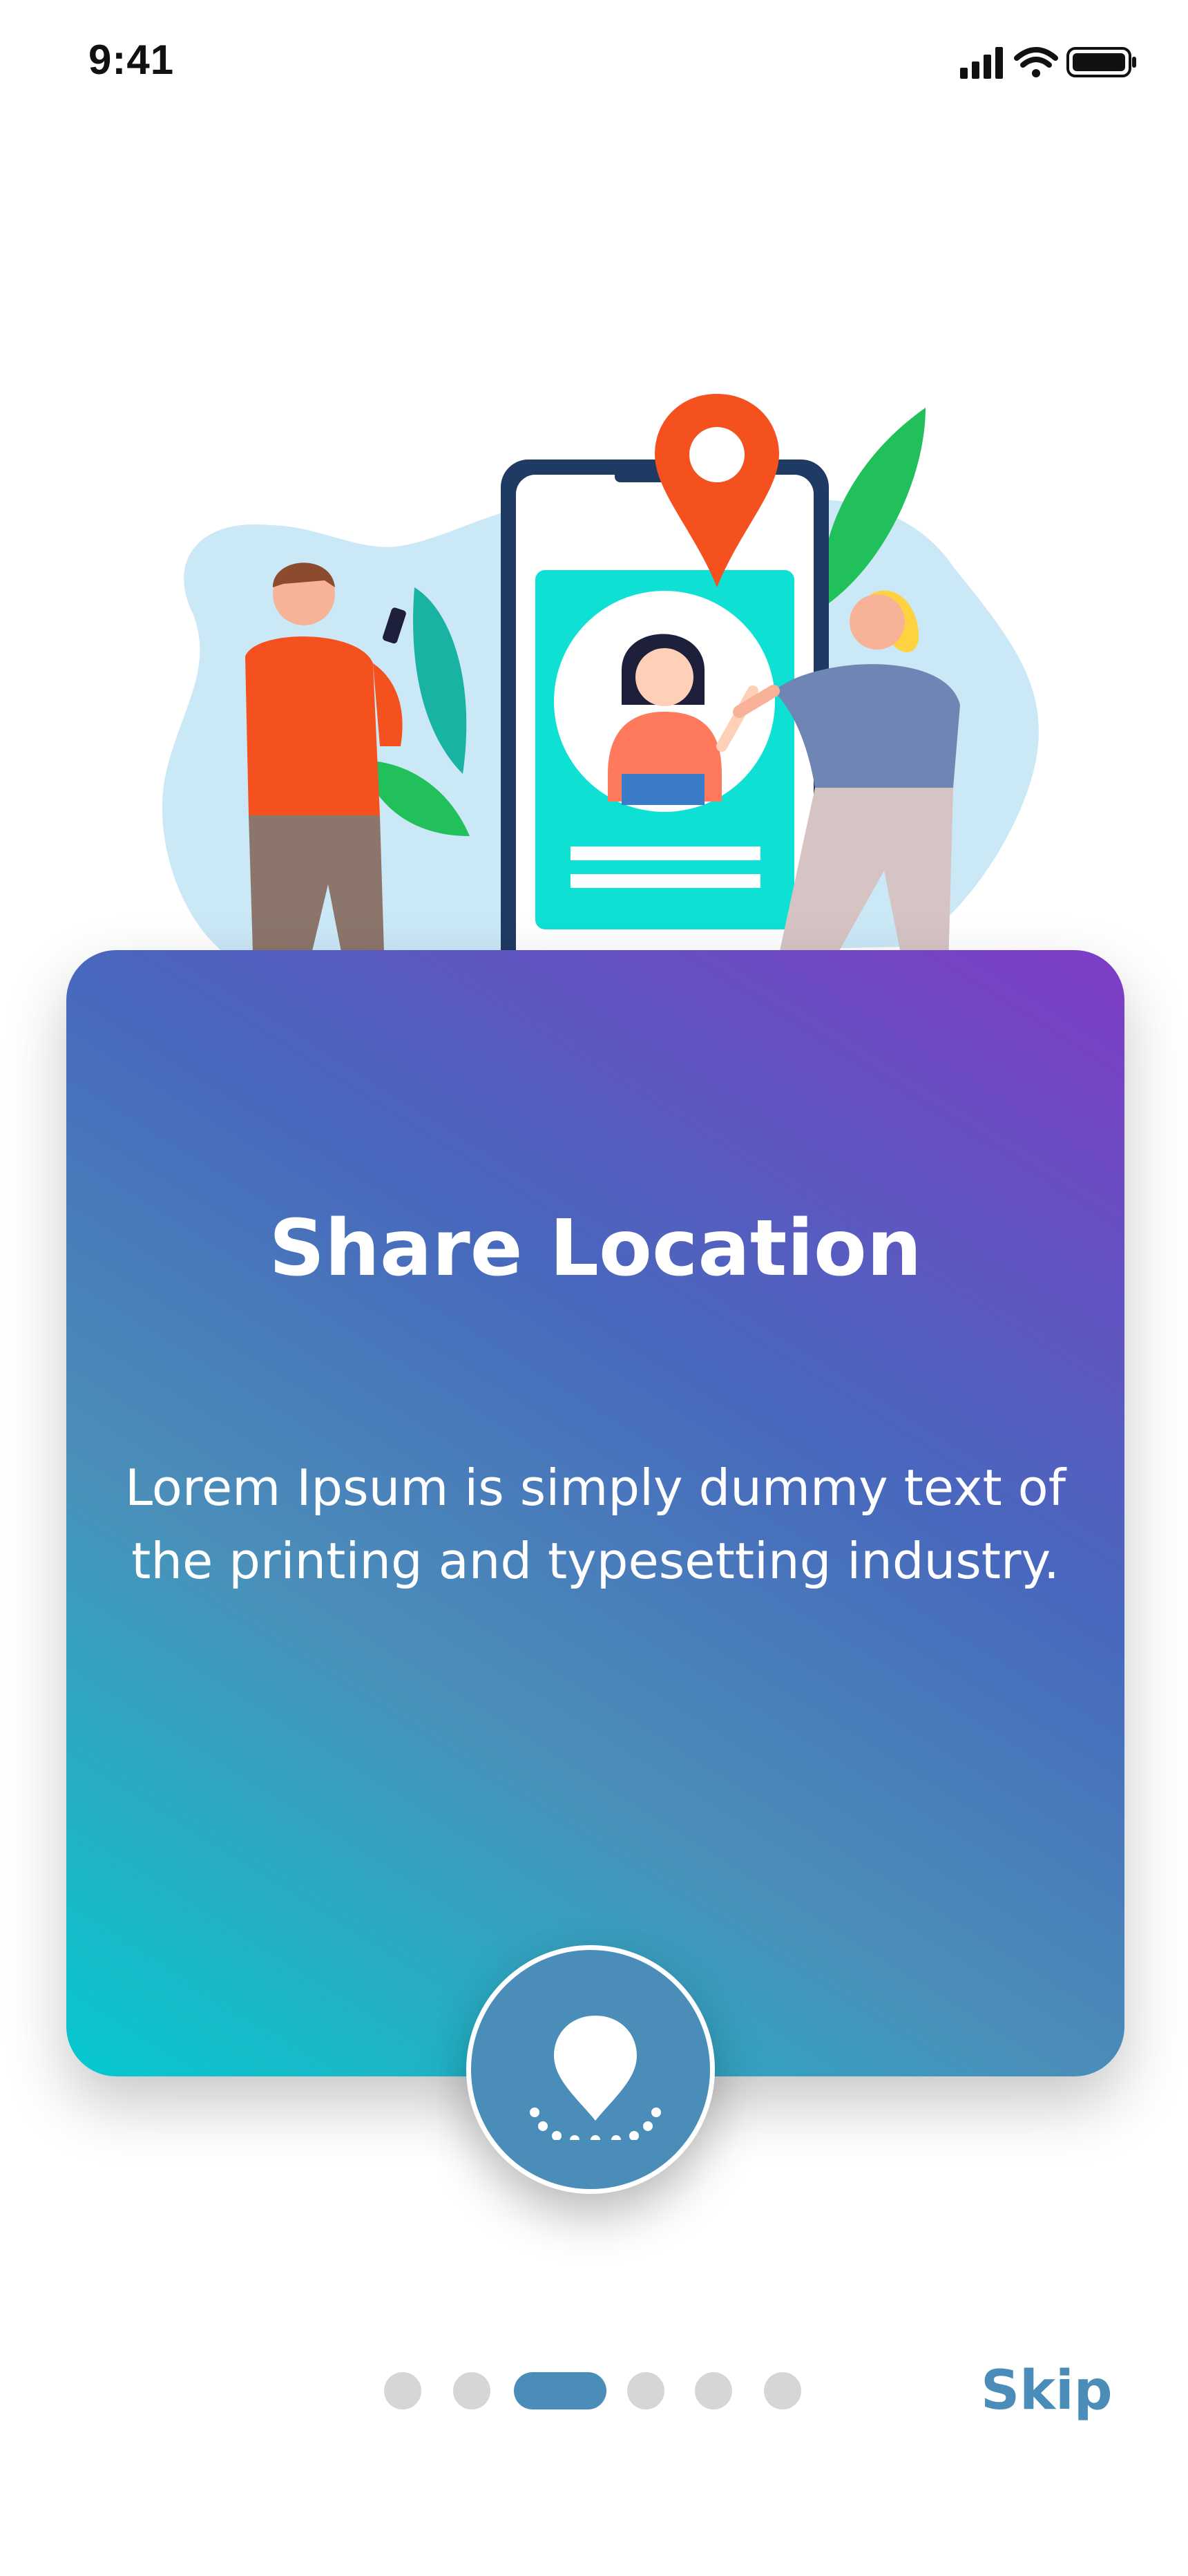 The image size is (1188, 2576). What do you see at coordinates (1047, 2391) in the screenshot?
I see `skip-button: Skip` at bounding box center [1047, 2391].